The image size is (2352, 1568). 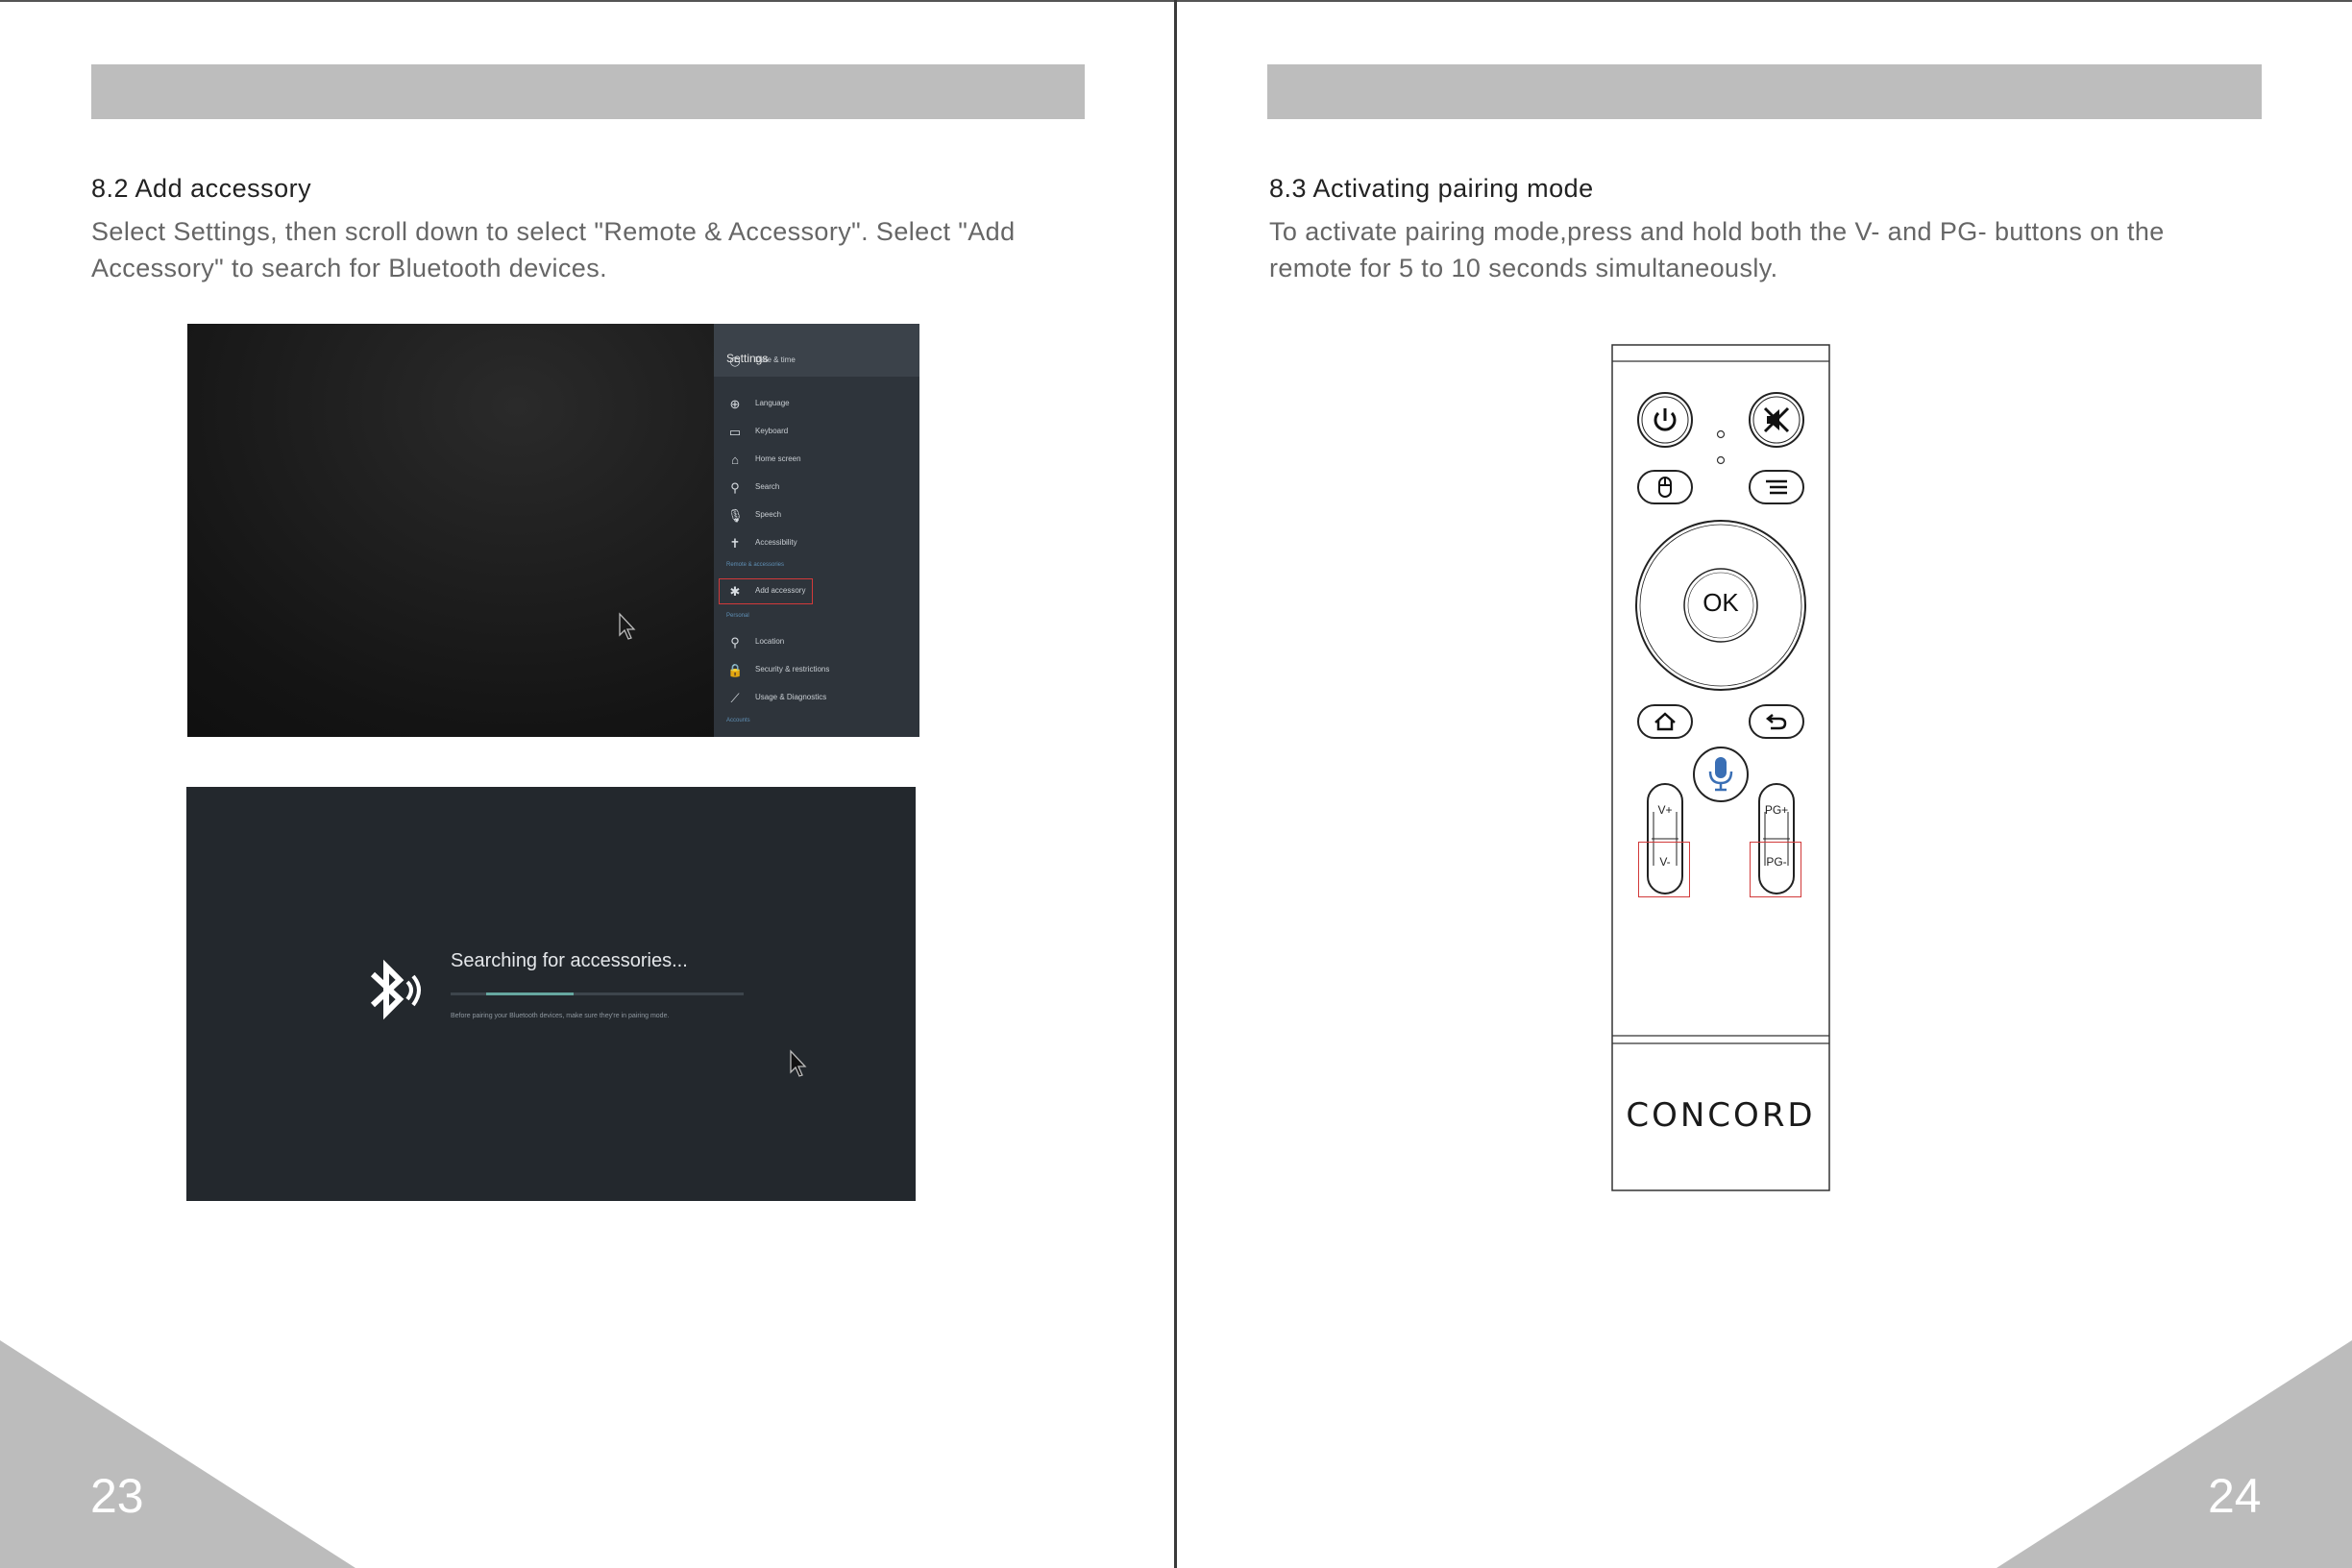 What do you see at coordinates (1432, 189) in the screenshot?
I see `right-section-title: 8.3 Activating pairing mode` at bounding box center [1432, 189].